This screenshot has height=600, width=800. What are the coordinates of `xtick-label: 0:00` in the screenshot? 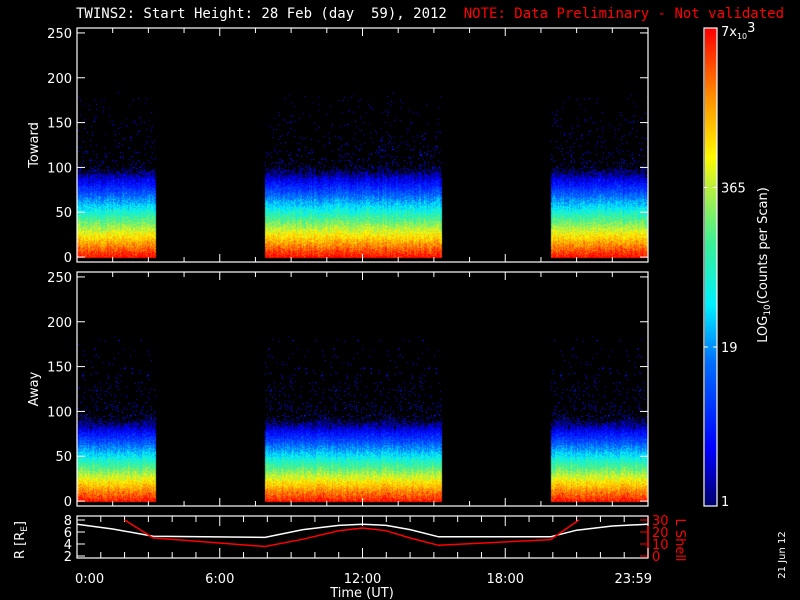 It's located at (89, 579).